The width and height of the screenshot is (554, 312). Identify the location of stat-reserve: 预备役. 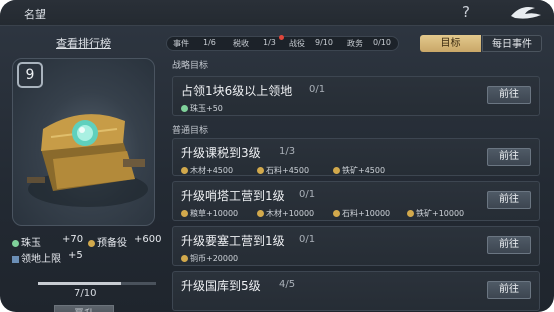
(107, 241).